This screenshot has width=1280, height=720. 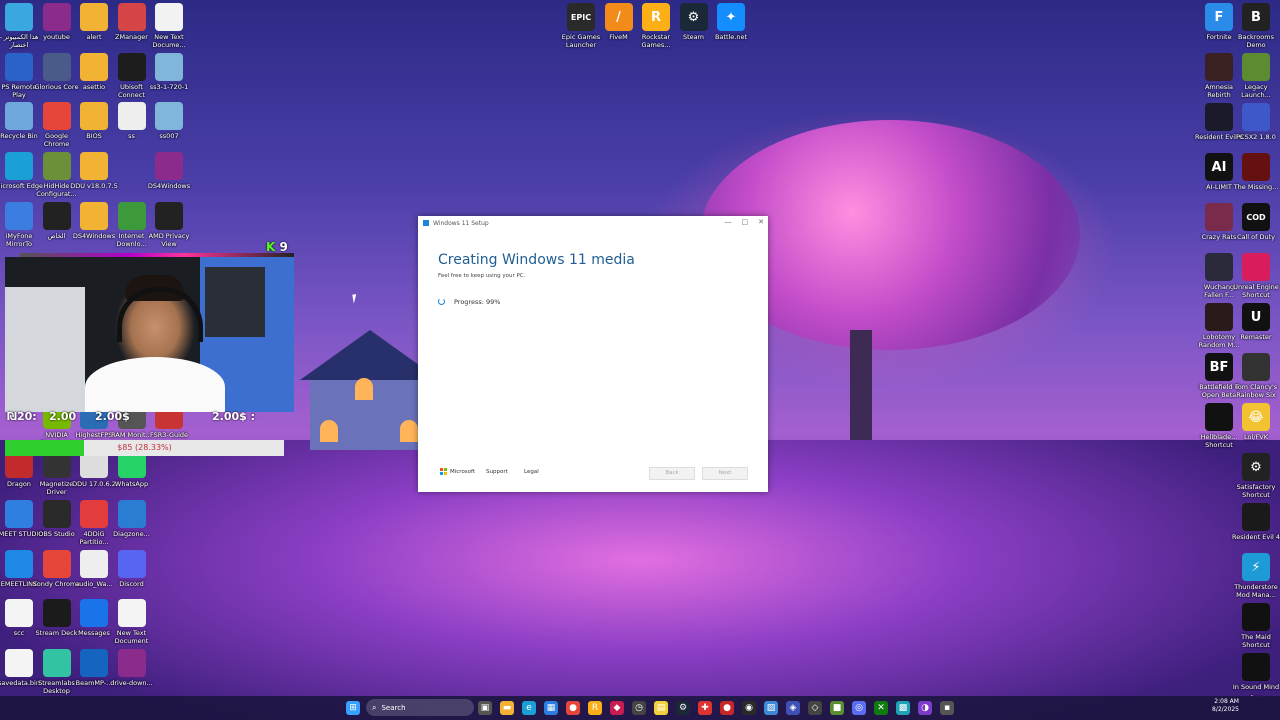 I want to click on app4-icon: ▪, so click(x=947, y=708).